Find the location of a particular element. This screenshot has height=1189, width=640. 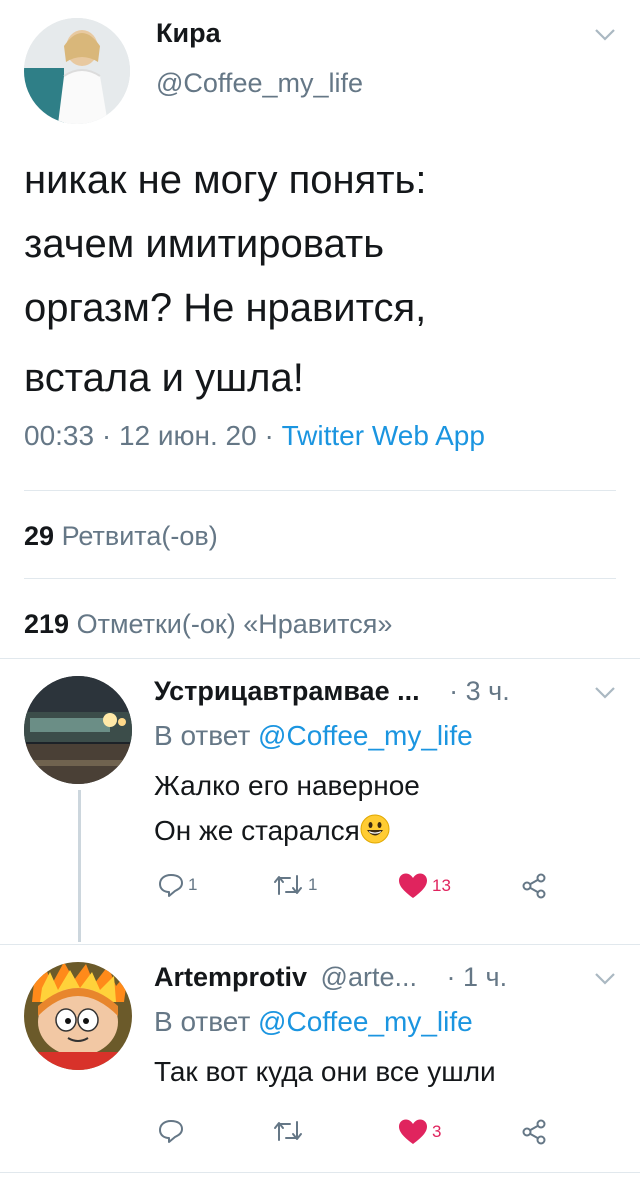

retweet-action: 1 is located at coordinates (294, 885).